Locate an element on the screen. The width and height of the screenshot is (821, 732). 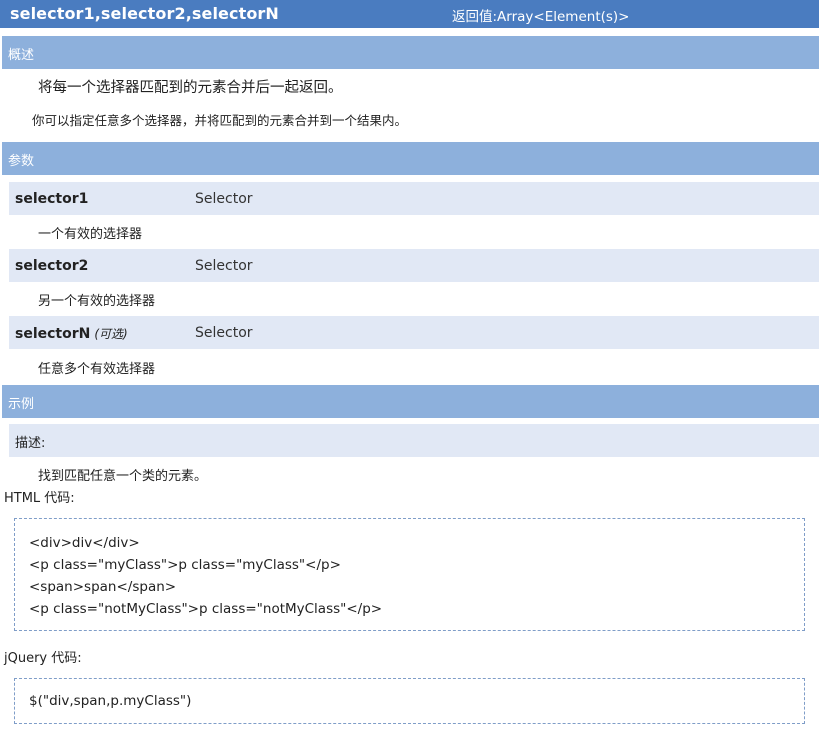
section-example-label: 示例 is located at coordinates (21, 404).